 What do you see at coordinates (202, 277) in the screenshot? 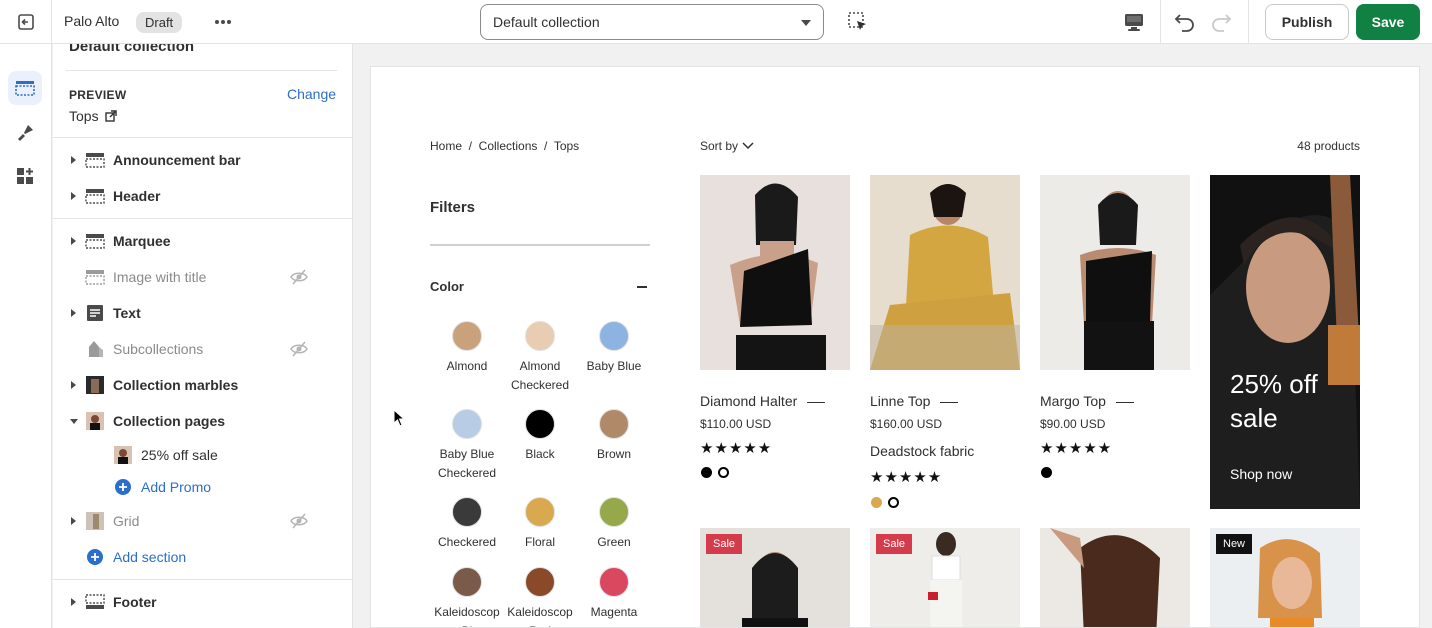
I see `section-image-with-title: Image with title` at bounding box center [202, 277].